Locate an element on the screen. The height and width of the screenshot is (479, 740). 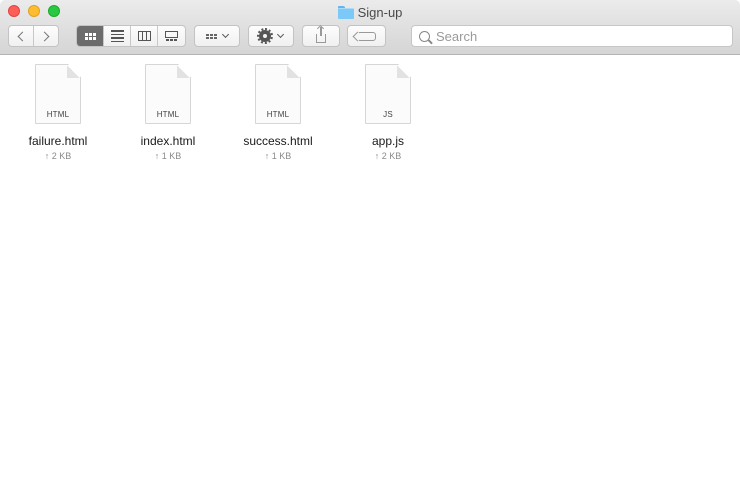
file-name: success.html is located at coordinates (278, 141).